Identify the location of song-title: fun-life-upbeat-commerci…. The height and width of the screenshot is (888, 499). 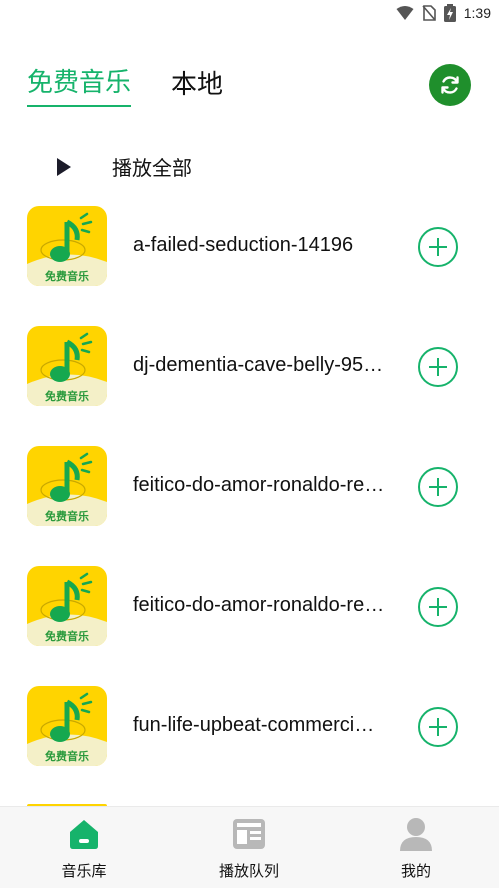
(254, 725).